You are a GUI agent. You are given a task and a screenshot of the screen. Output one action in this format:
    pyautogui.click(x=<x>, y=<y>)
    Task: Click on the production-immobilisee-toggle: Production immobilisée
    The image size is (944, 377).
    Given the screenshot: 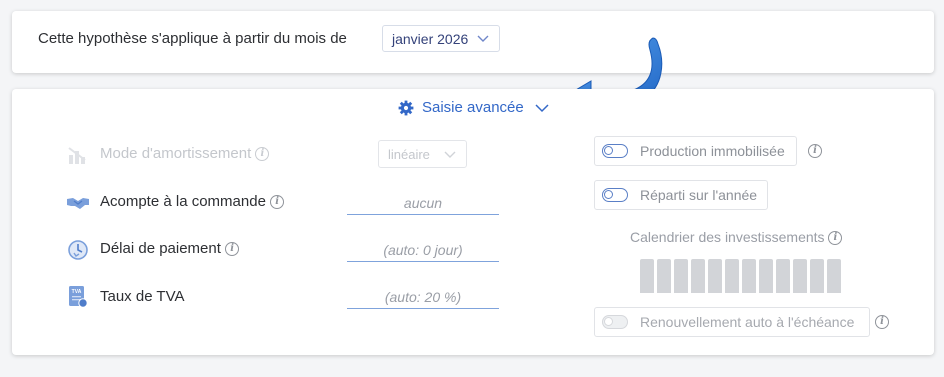 What is the action you would take?
    pyautogui.click(x=695, y=151)
    